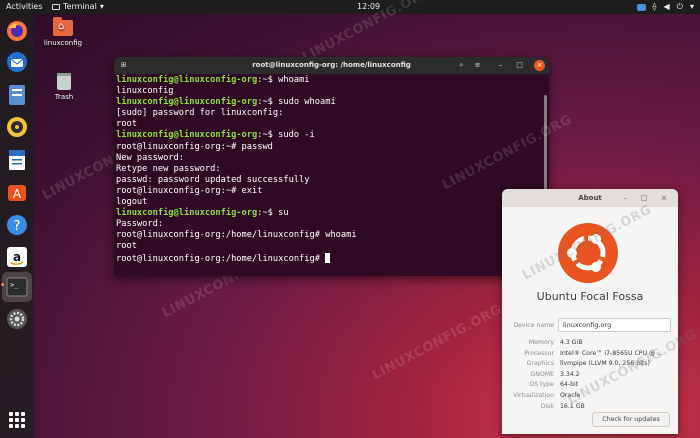 The height and width of the screenshot is (438, 700). I want to click on info-value: 4.3 GiB, so click(571, 342).